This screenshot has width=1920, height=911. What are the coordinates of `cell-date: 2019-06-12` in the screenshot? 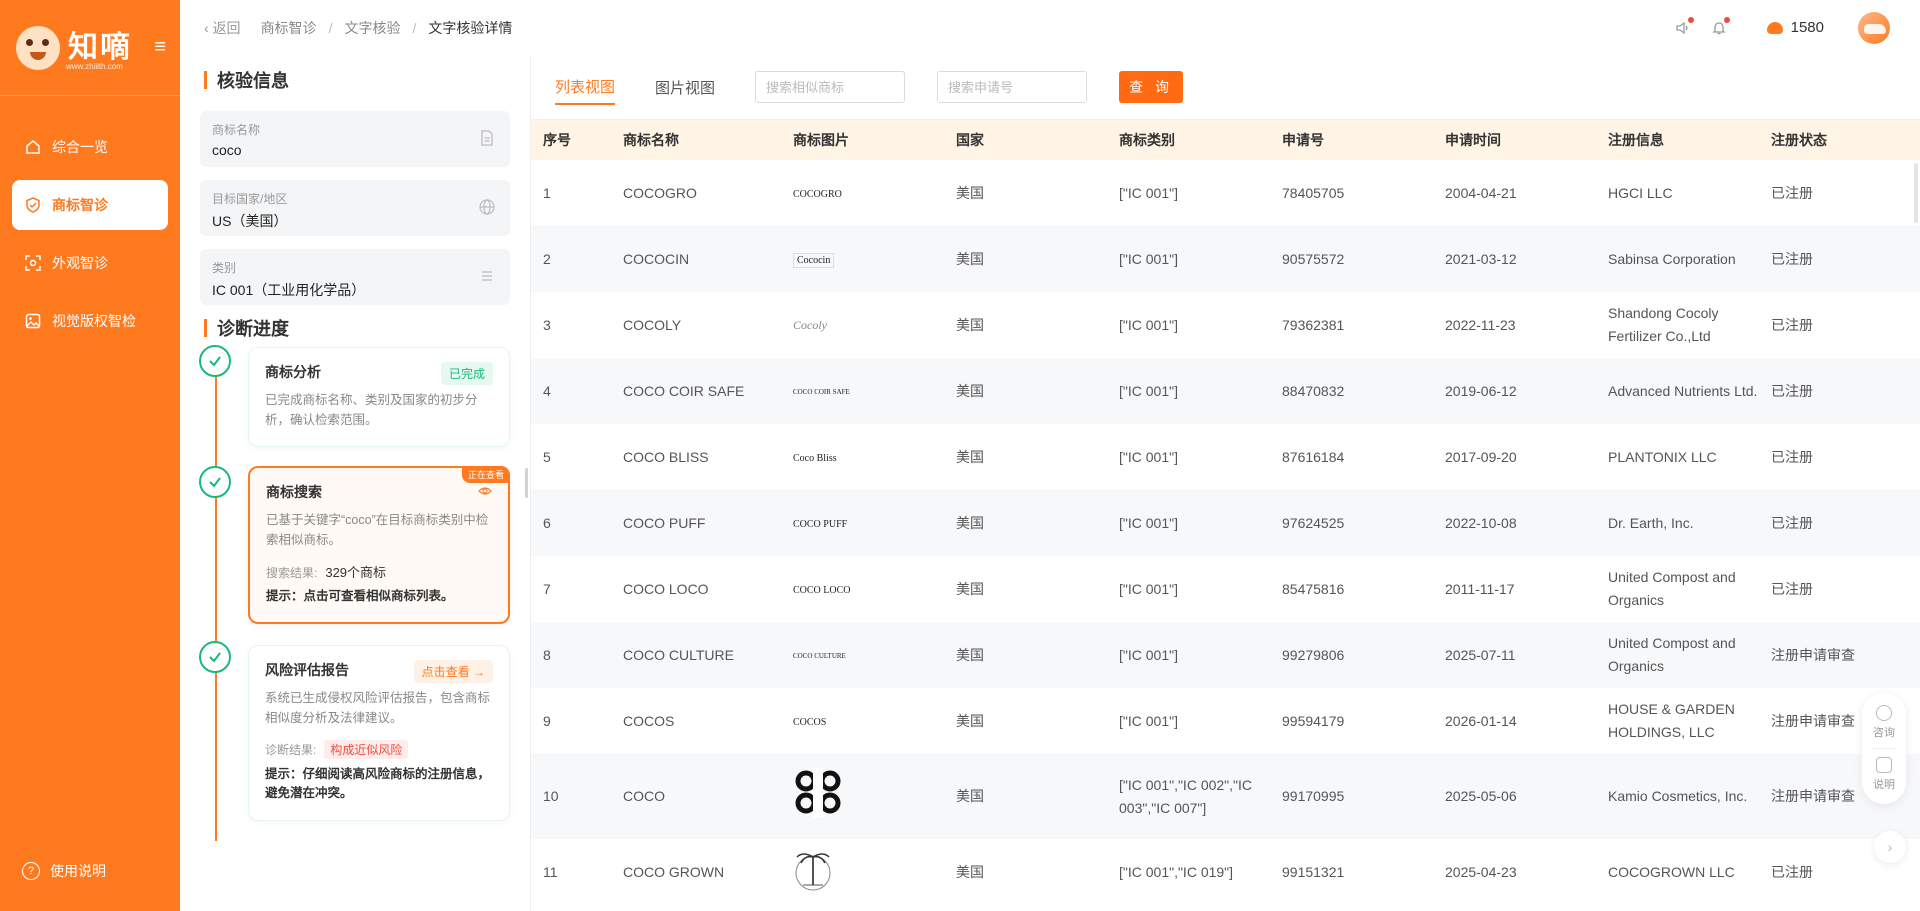 It's located at (1481, 390).